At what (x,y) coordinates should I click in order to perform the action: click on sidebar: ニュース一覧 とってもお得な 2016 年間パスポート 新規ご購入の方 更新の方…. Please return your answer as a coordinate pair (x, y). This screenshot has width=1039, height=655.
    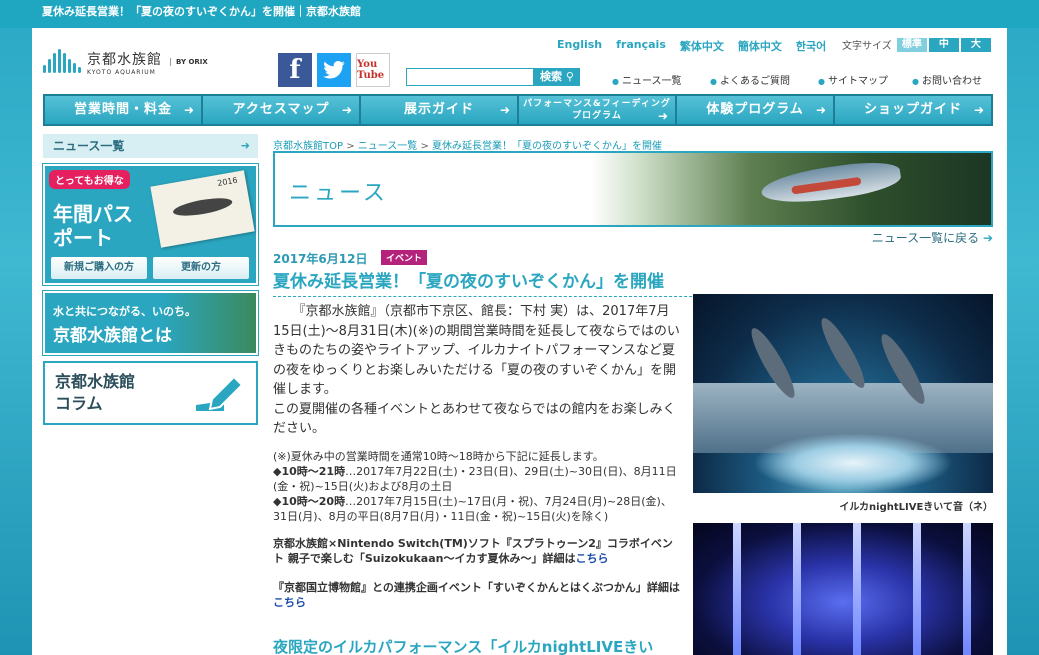
    Looking at the image, I should click on (150, 279).